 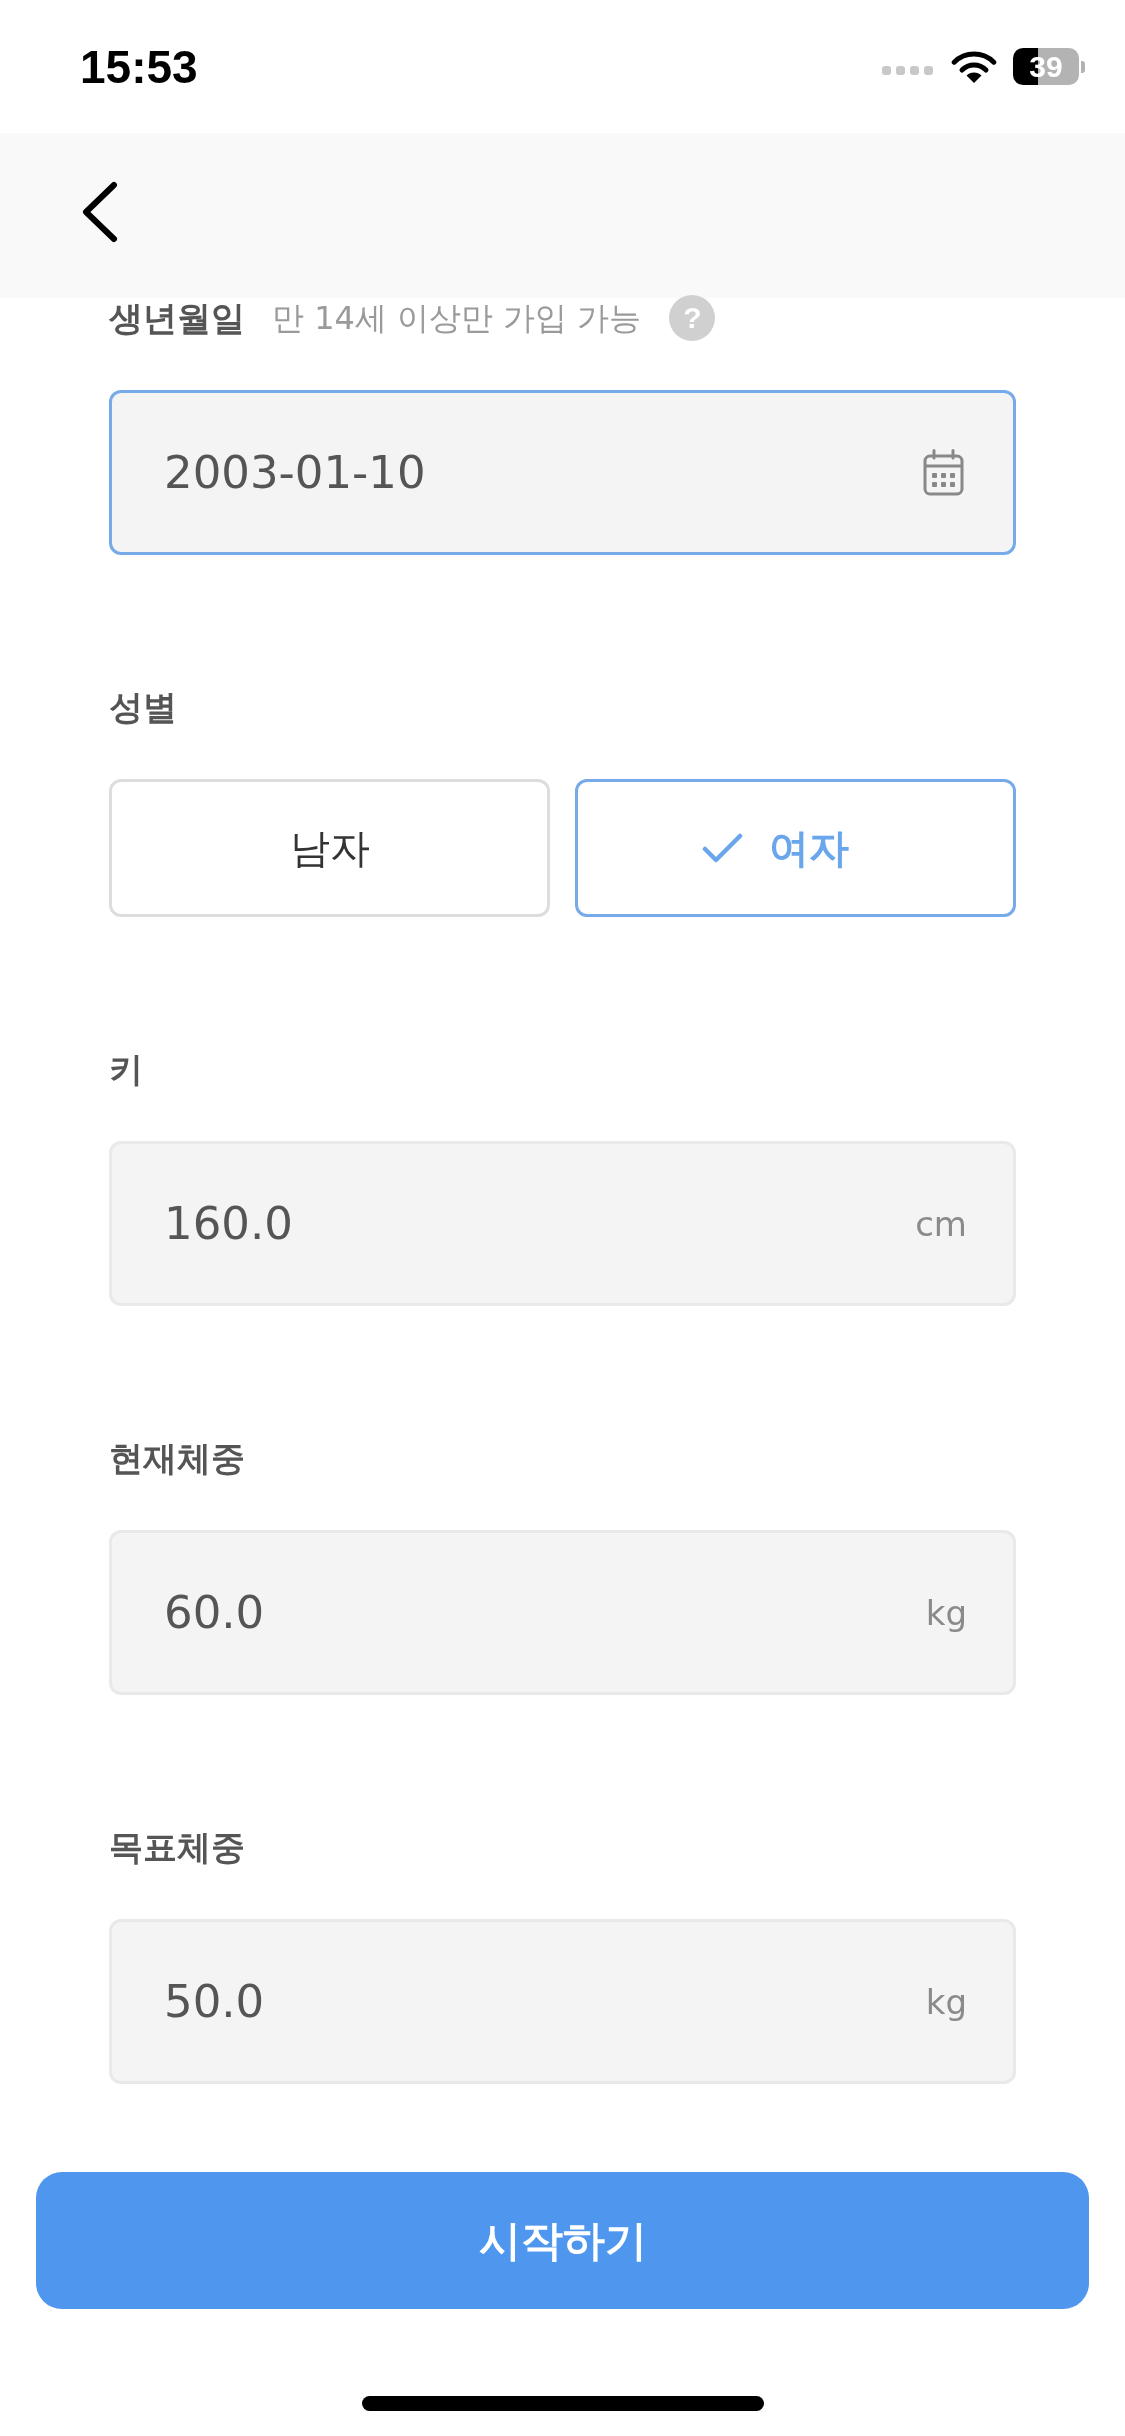 I want to click on back-icon, so click(x=100, y=211).